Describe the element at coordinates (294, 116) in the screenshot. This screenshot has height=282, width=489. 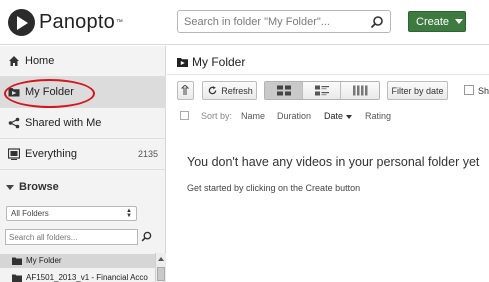
I see `sort-by-duration: Duration` at that location.